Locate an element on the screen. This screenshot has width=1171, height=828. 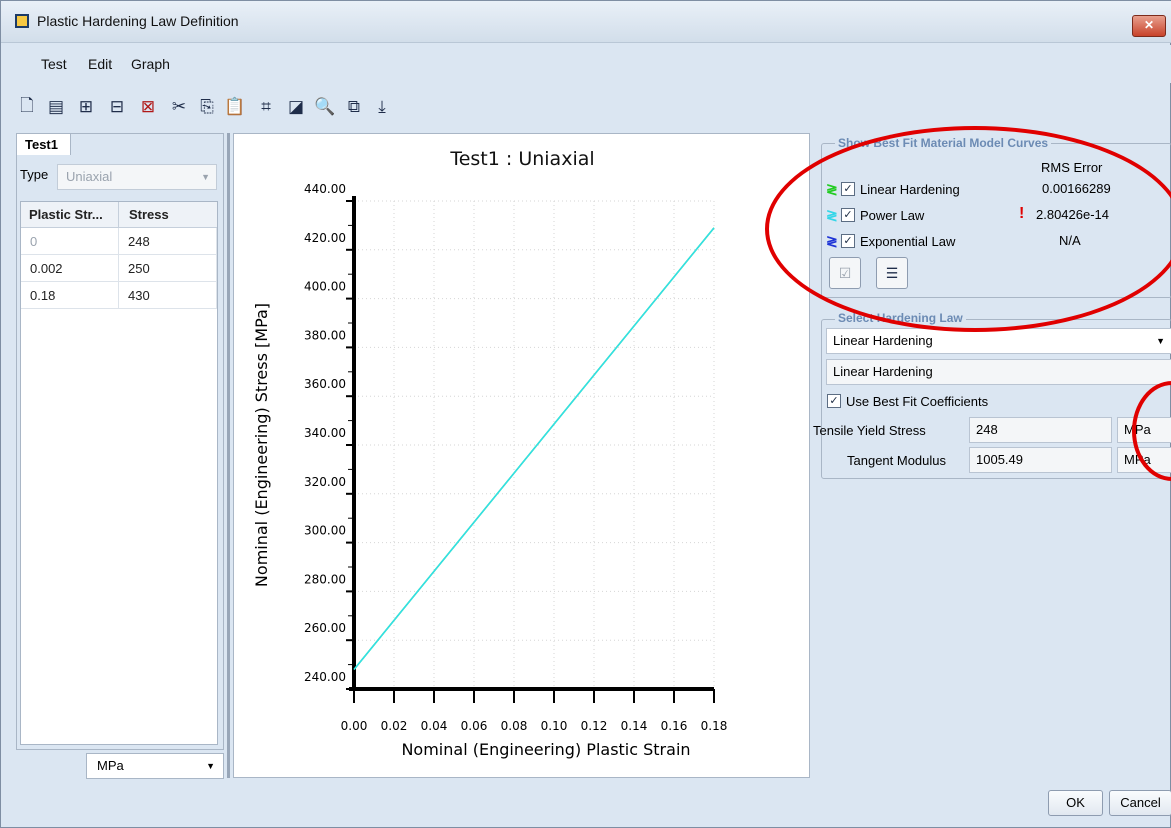
fit-row-exponential: ≷ ✓ Exponential Law is located at coordinates (890, 241).